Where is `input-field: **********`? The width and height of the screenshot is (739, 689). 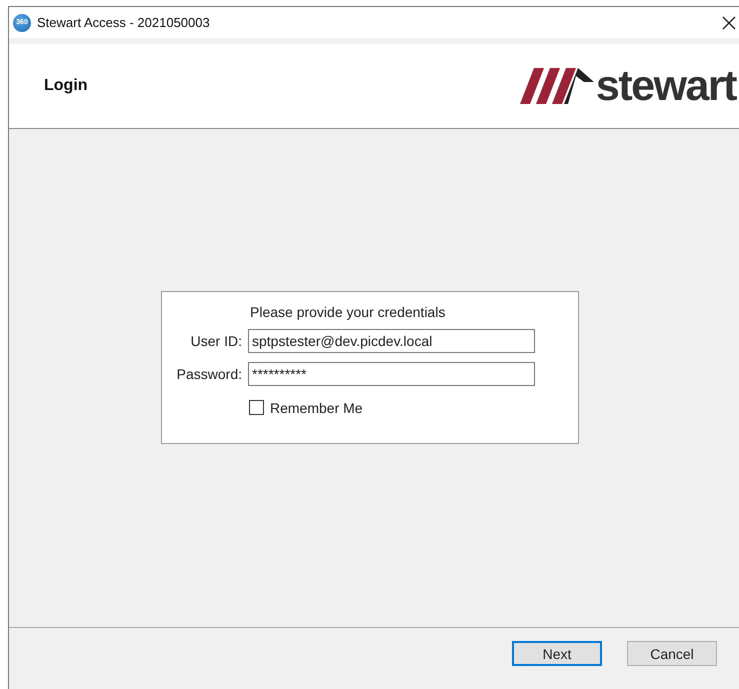
input-field: ********** is located at coordinates (391, 374).